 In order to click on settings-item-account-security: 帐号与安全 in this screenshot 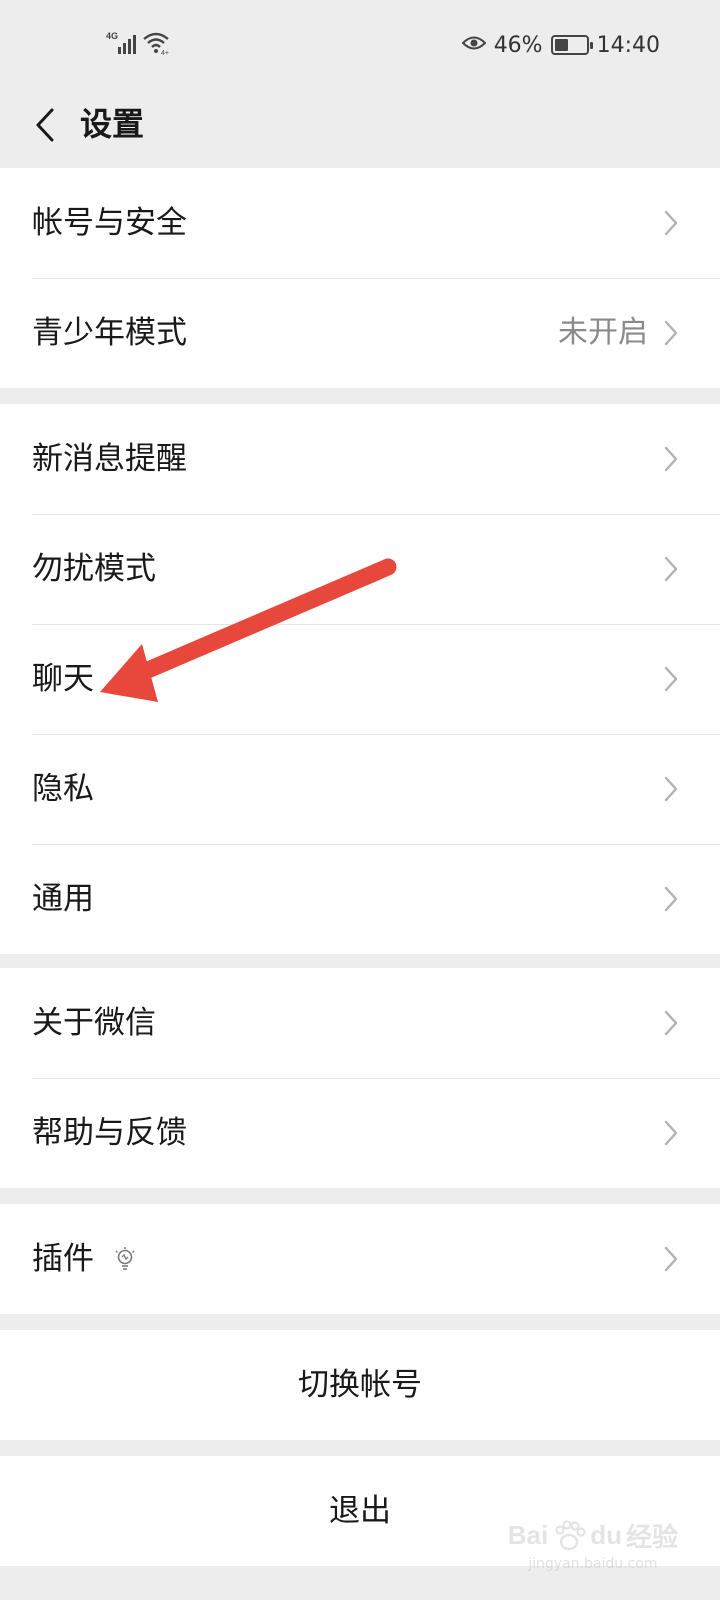, I will do `click(360, 223)`.